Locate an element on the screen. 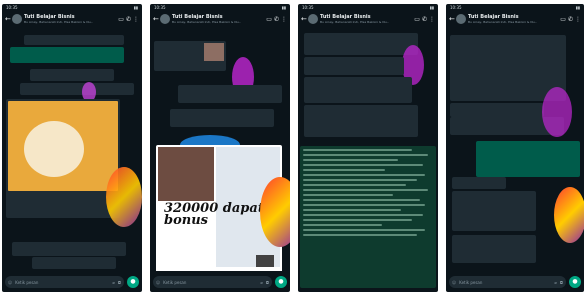 Image resolution: width=586 pixels, height=296 pixels. product-photo-small is located at coordinates (265, 261).